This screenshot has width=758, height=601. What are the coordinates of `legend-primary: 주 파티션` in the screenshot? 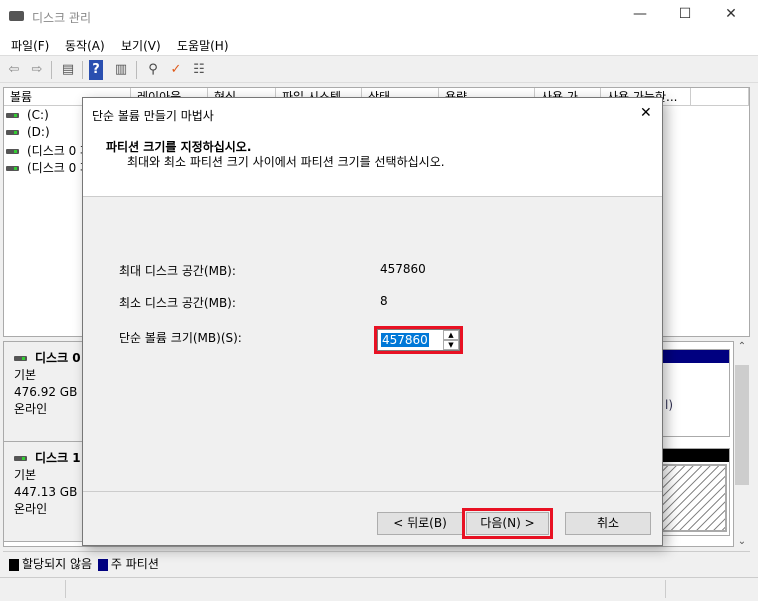 It's located at (134, 564).